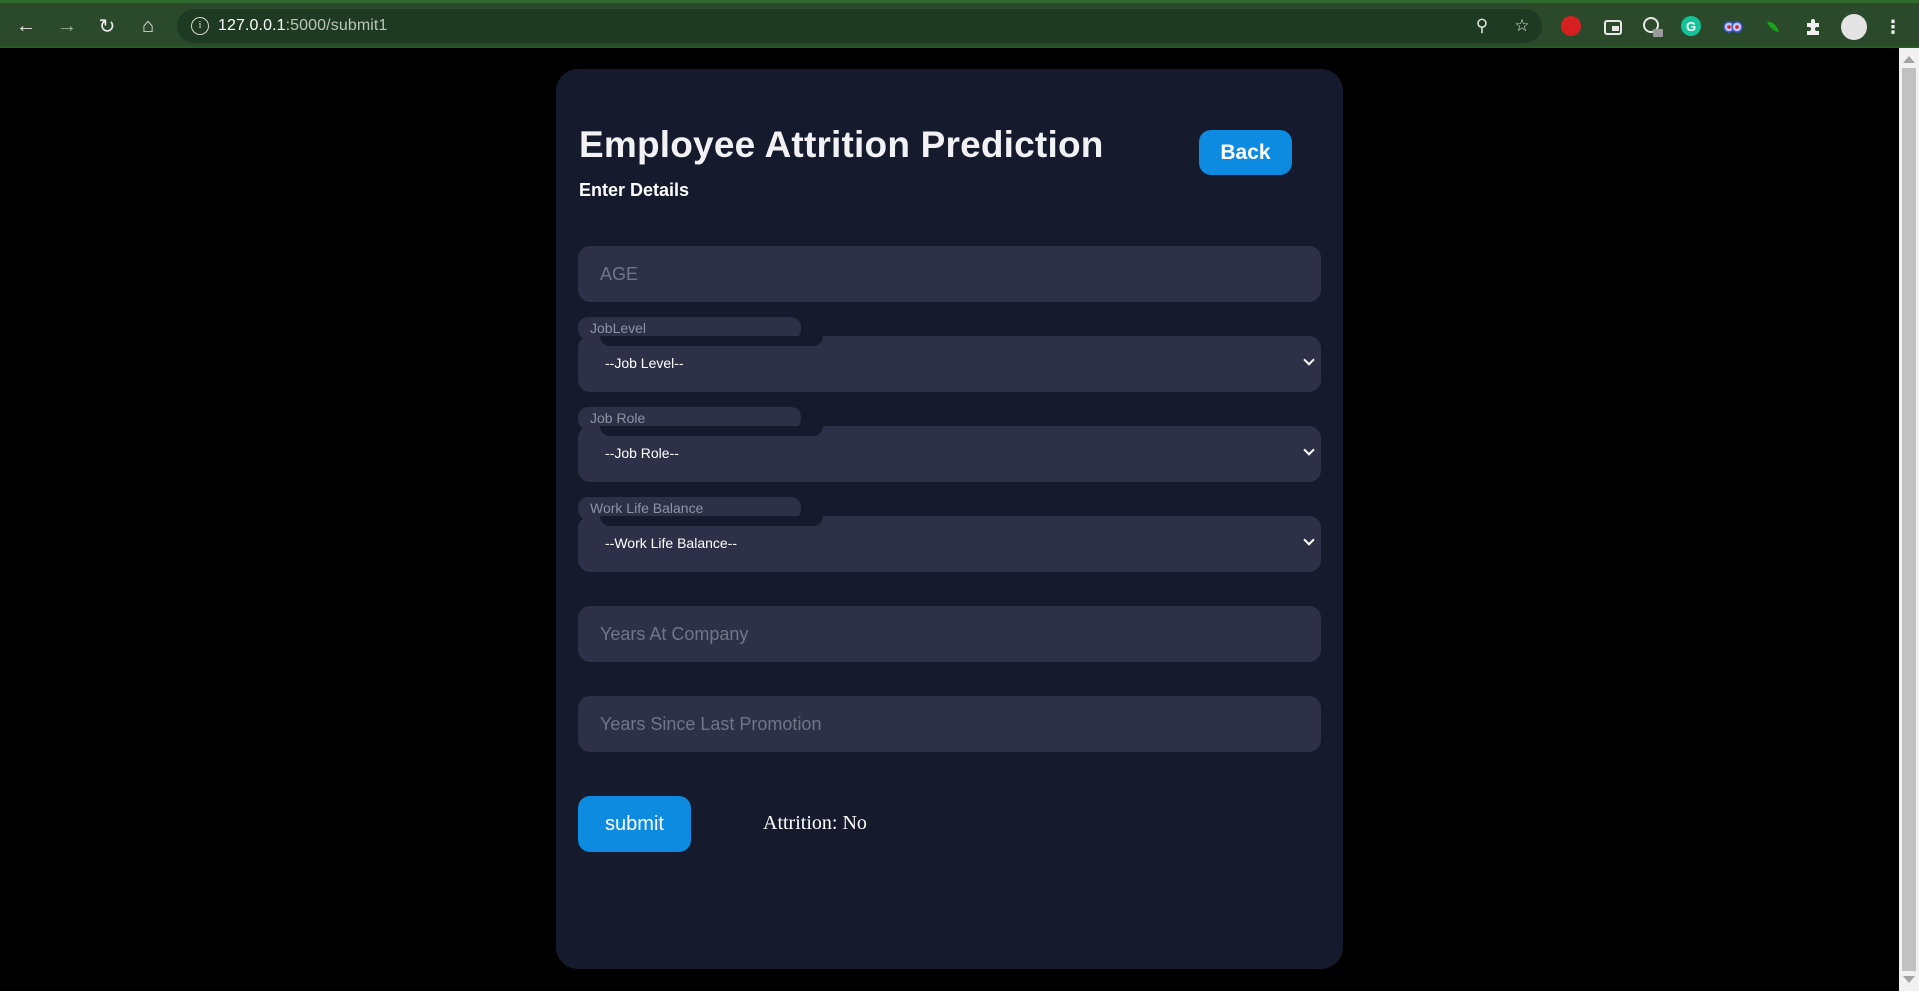  I want to click on grammarly-icon: G, so click(1691, 26).